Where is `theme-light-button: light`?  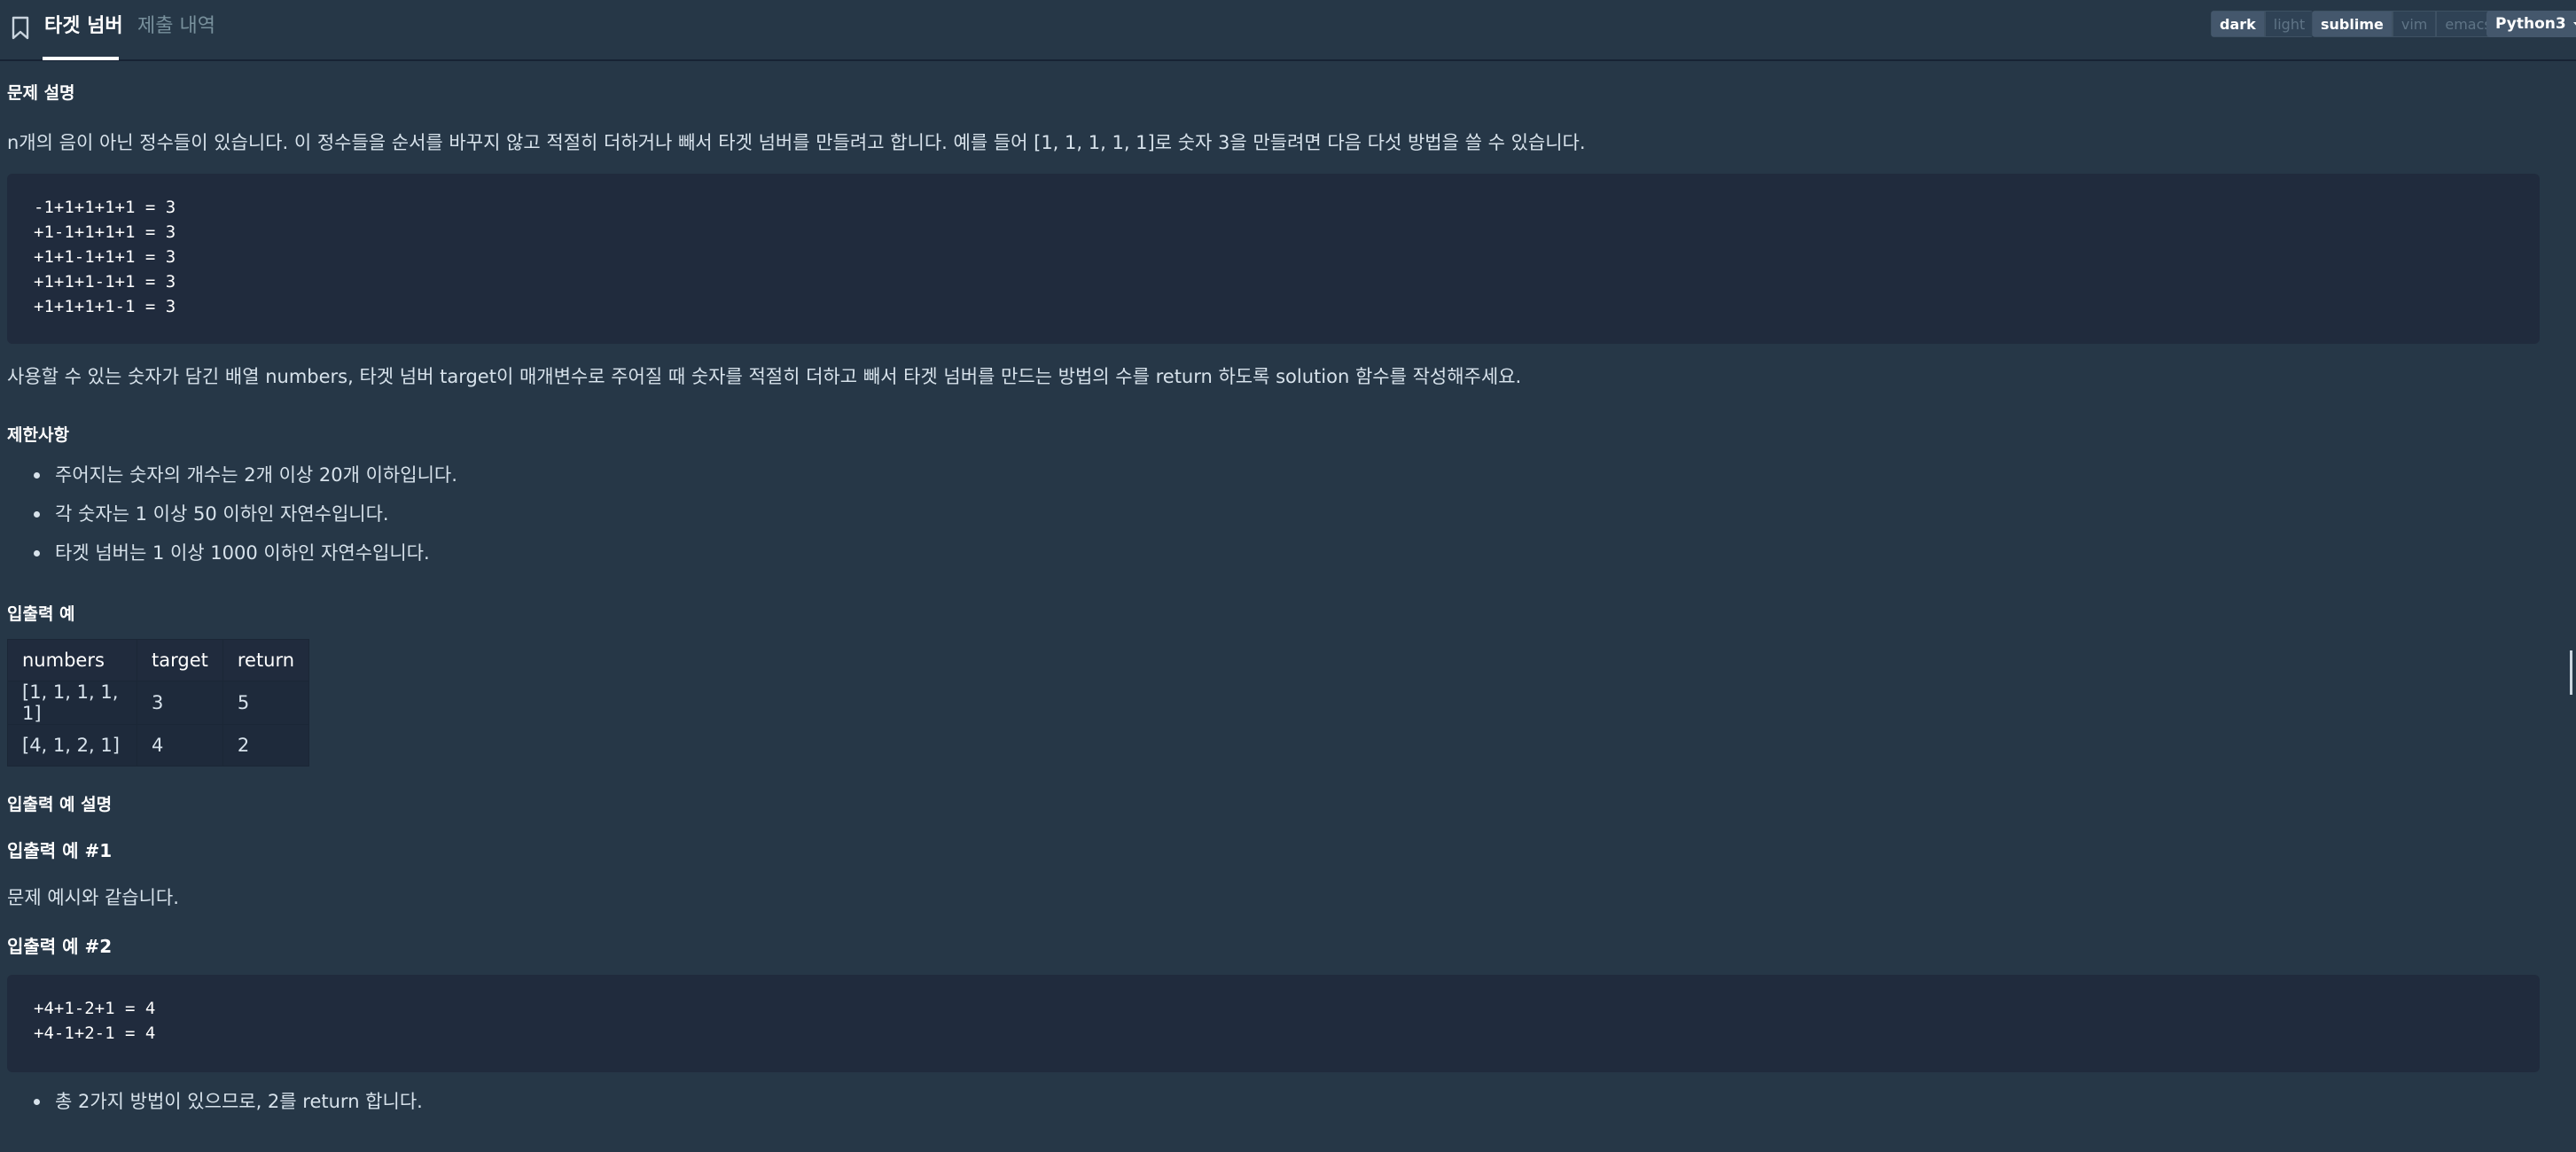 theme-light-button: light is located at coordinates (2289, 24).